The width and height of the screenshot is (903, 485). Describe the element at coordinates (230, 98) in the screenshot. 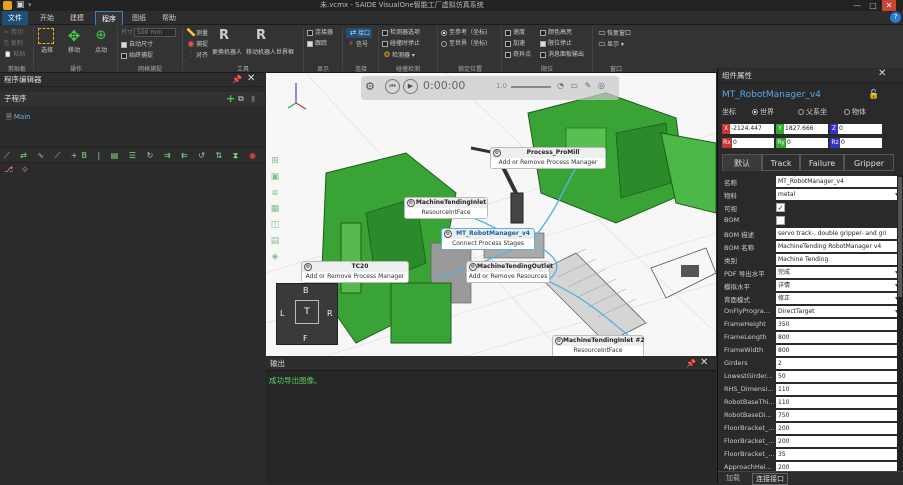

I see `add-subprogram-icon: +` at that location.